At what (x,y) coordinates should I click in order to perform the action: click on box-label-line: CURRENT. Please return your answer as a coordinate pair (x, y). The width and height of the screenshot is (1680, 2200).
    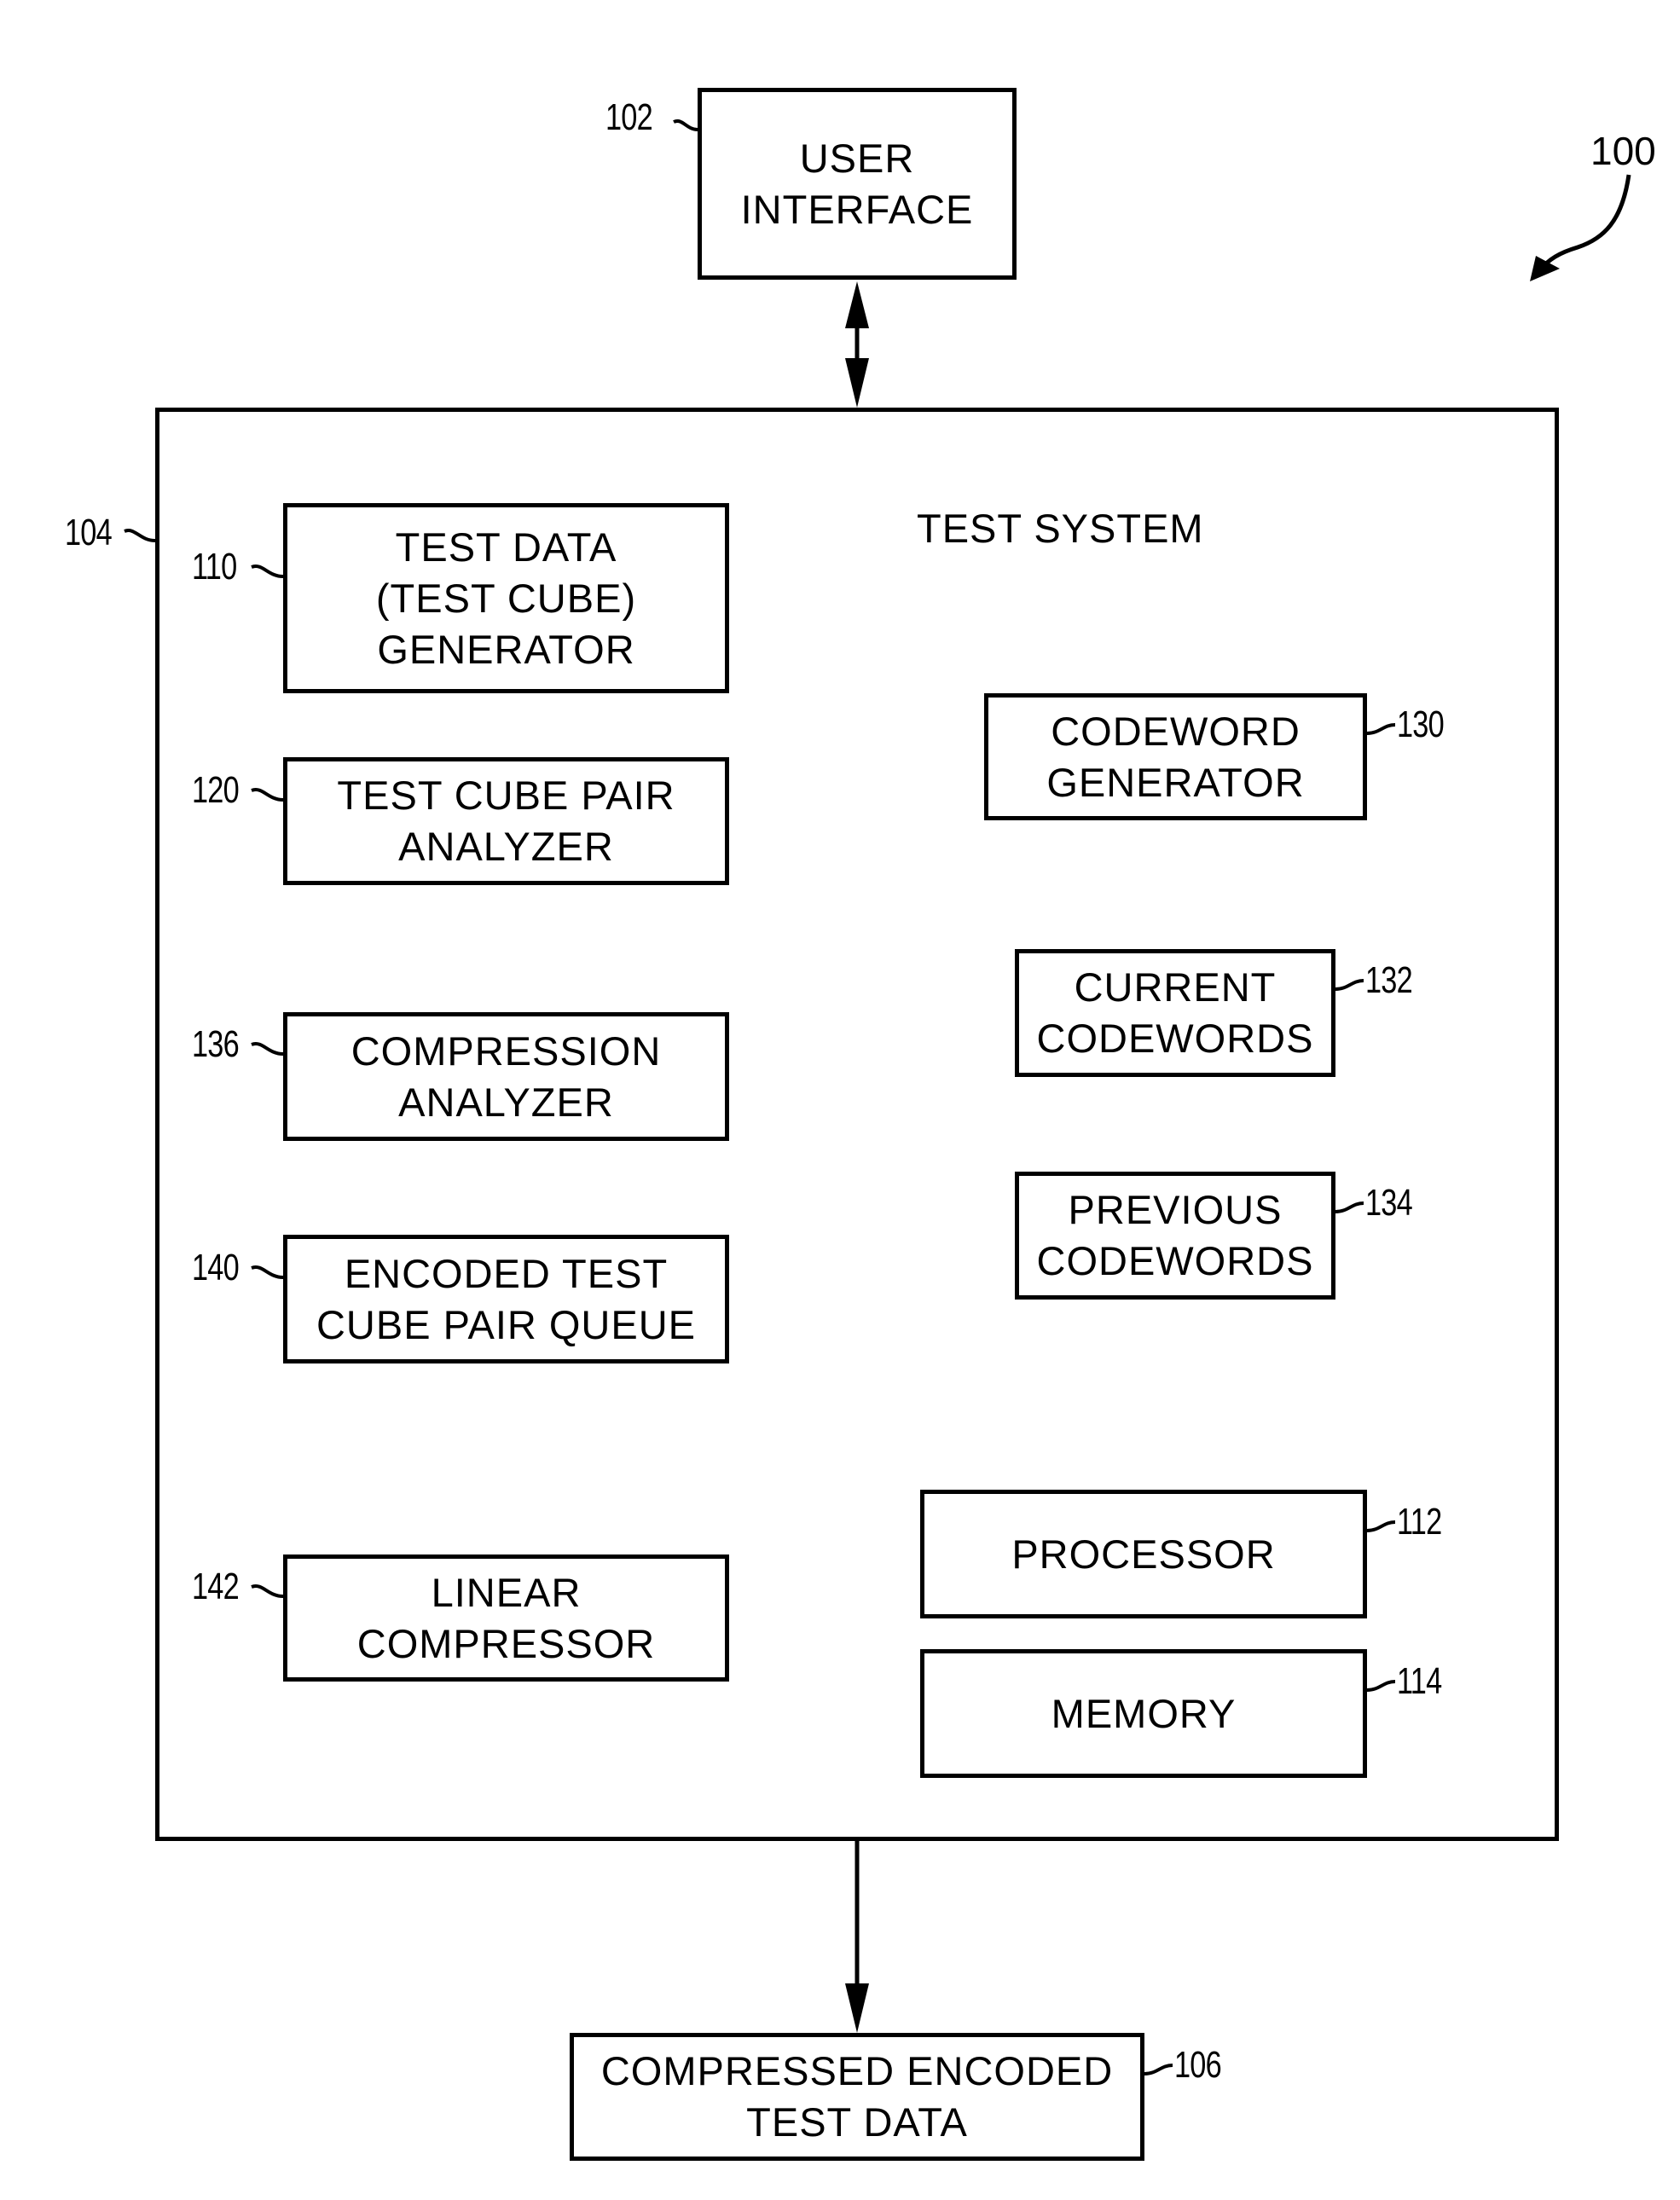
    Looking at the image, I should click on (1175, 987).